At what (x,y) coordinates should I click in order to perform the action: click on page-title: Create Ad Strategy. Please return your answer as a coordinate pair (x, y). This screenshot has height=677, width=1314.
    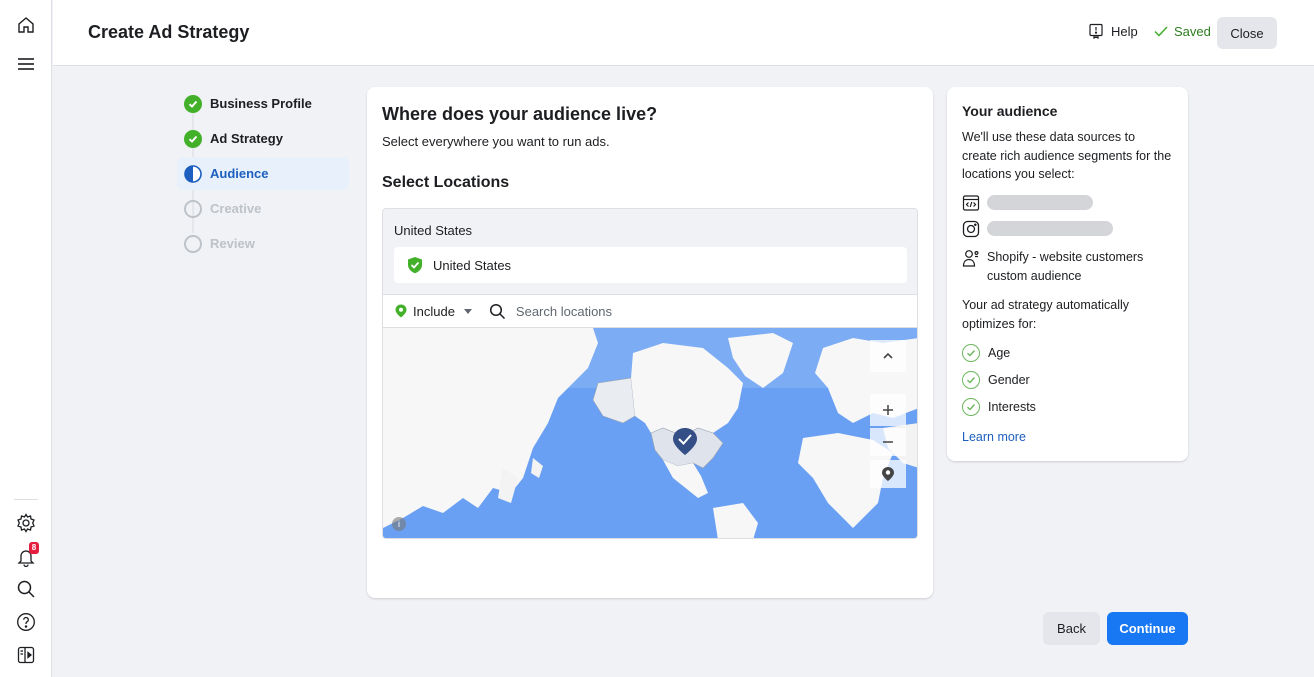
    Looking at the image, I should click on (169, 32).